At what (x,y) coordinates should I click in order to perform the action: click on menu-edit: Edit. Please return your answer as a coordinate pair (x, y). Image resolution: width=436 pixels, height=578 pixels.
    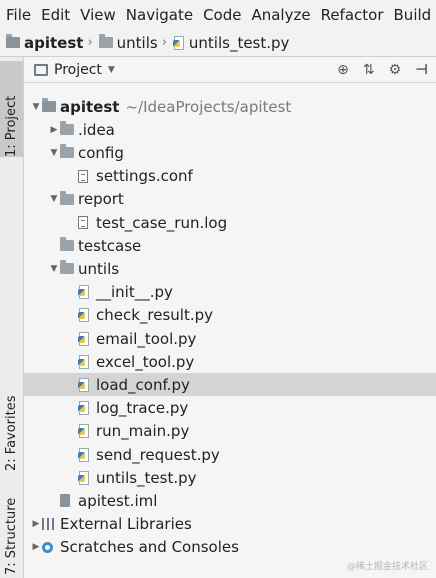
    Looking at the image, I should click on (52, 15).